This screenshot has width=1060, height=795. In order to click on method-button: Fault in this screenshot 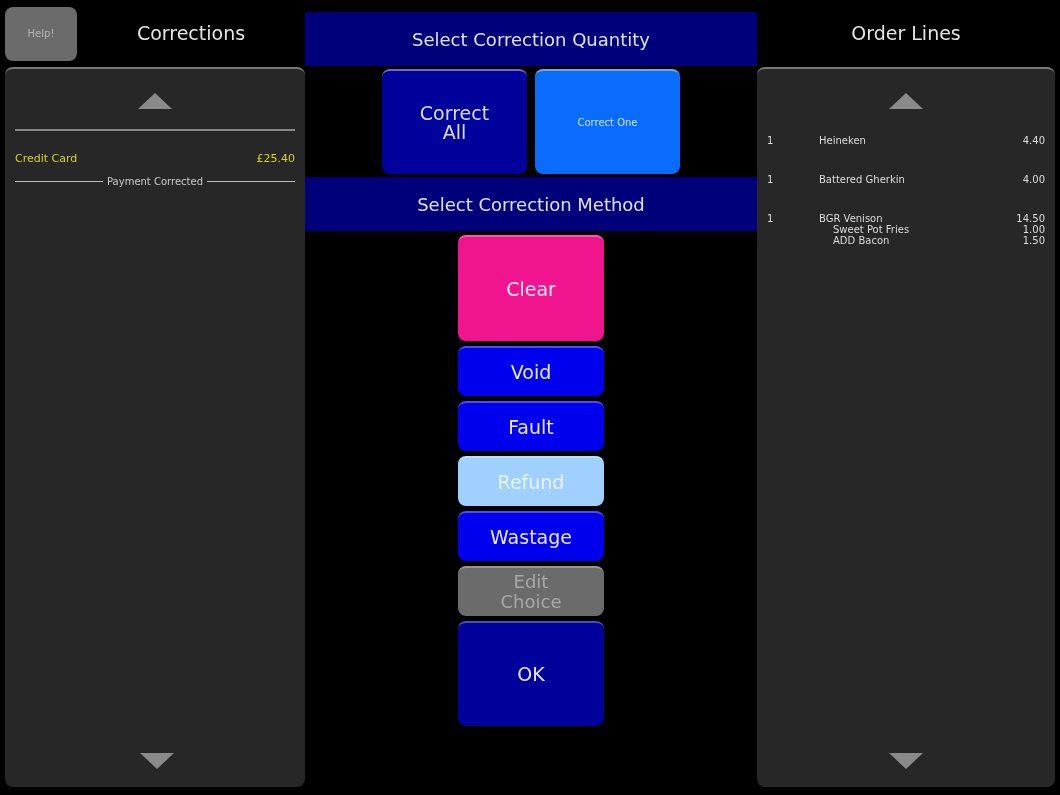, I will do `click(531, 426)`.